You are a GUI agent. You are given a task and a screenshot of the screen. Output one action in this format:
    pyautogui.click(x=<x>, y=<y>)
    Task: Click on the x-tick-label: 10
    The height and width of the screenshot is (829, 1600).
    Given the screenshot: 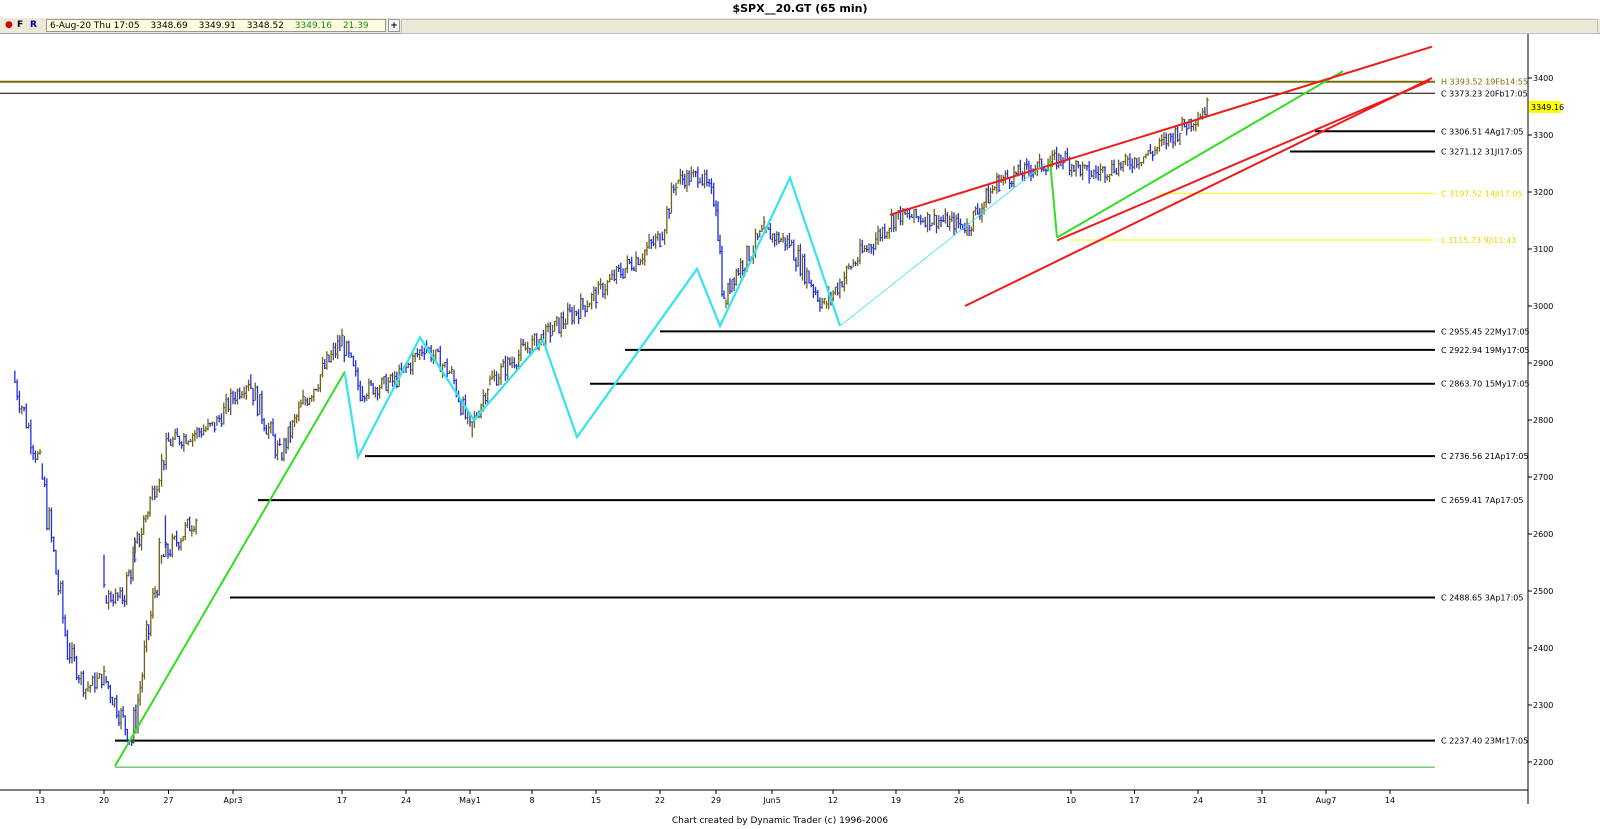 What is the action you would take?
    pyautogui.click(x=1071, y=800)
    